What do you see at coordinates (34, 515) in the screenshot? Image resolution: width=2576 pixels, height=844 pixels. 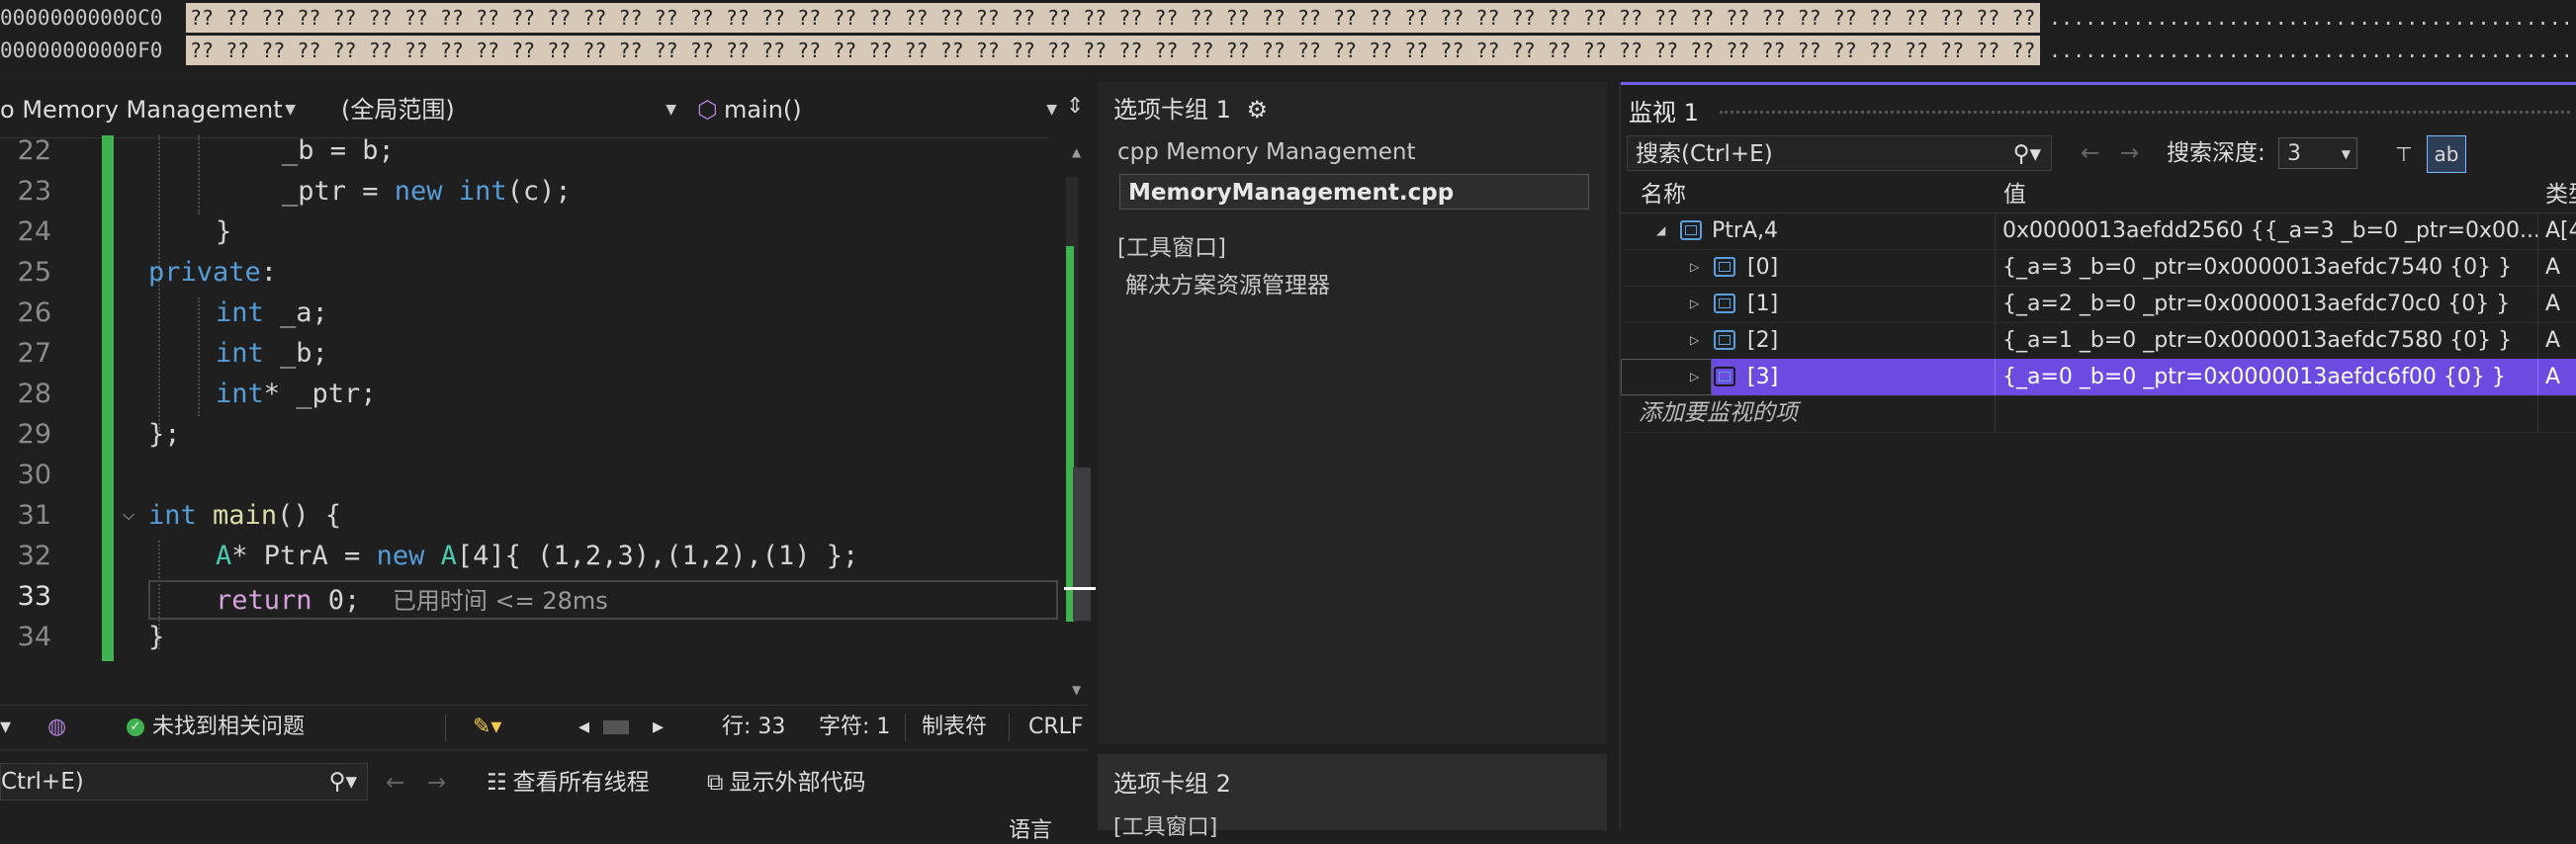 I see `line-number: 31` at bounding box center [34, 515].